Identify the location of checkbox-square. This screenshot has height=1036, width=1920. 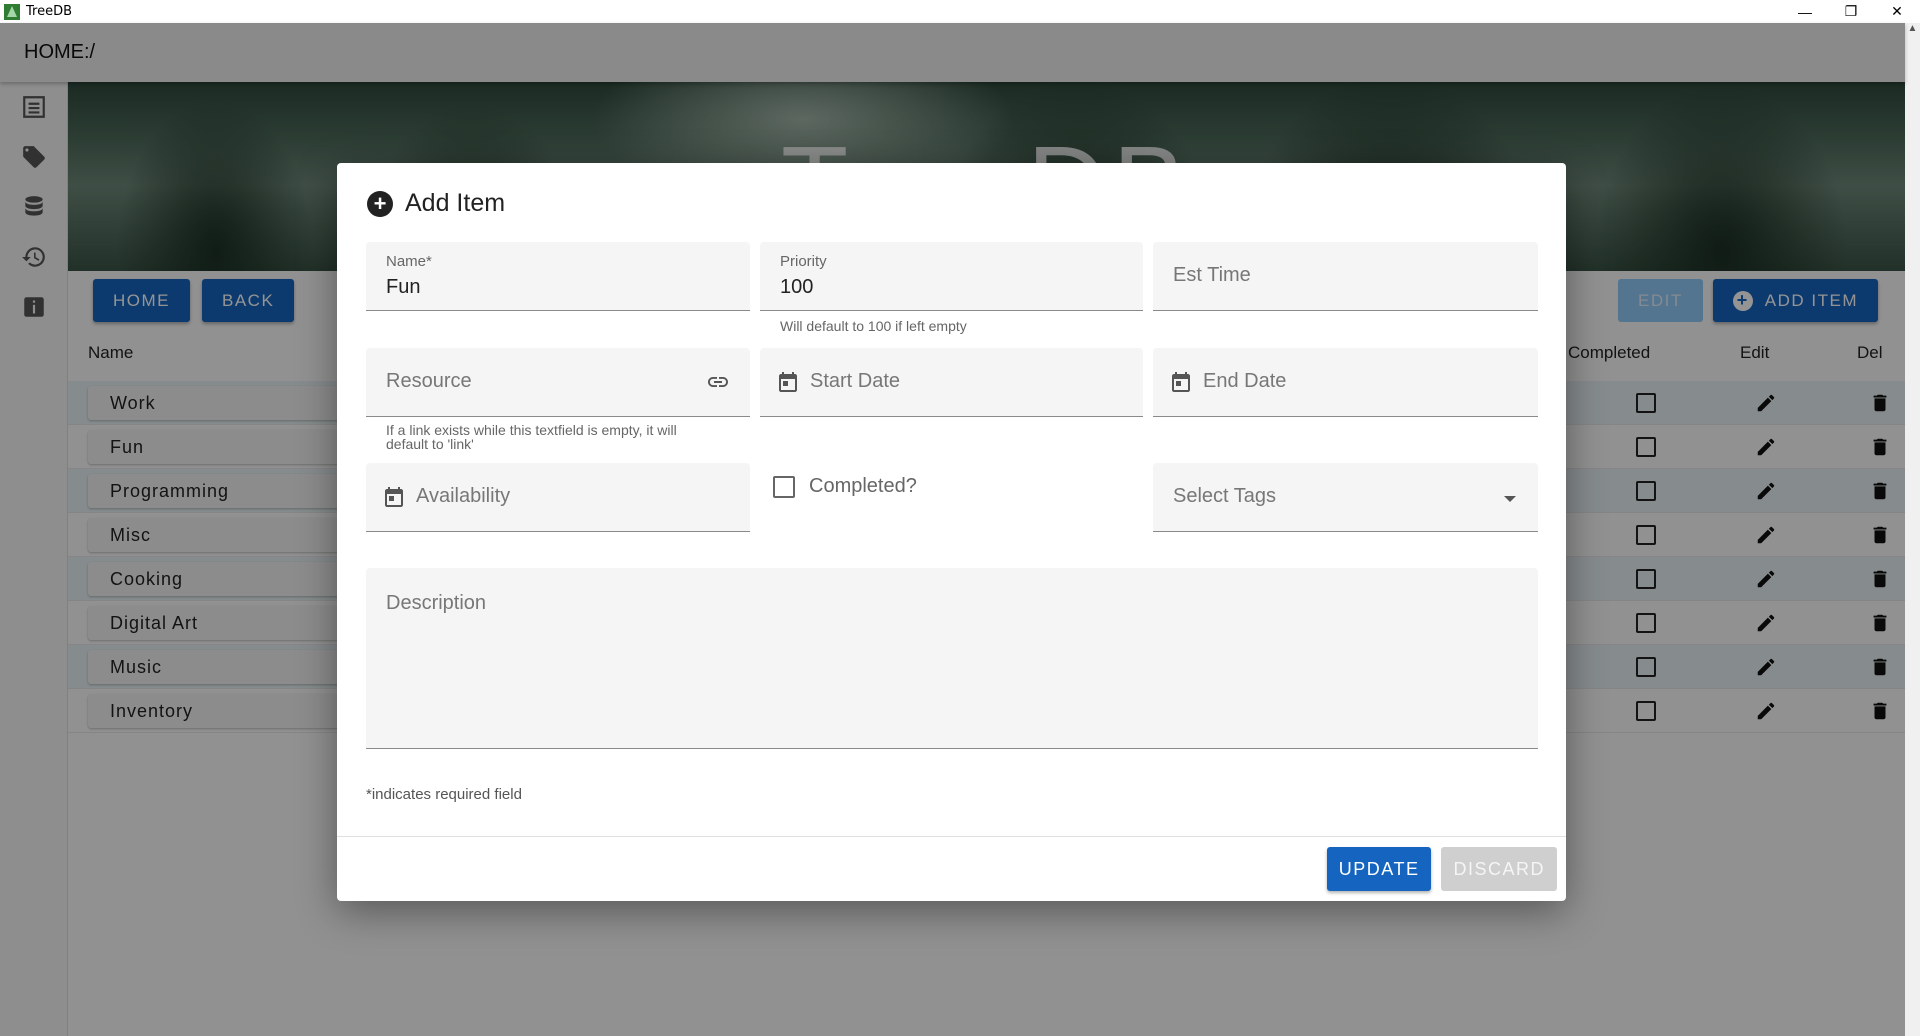
(784, 486).